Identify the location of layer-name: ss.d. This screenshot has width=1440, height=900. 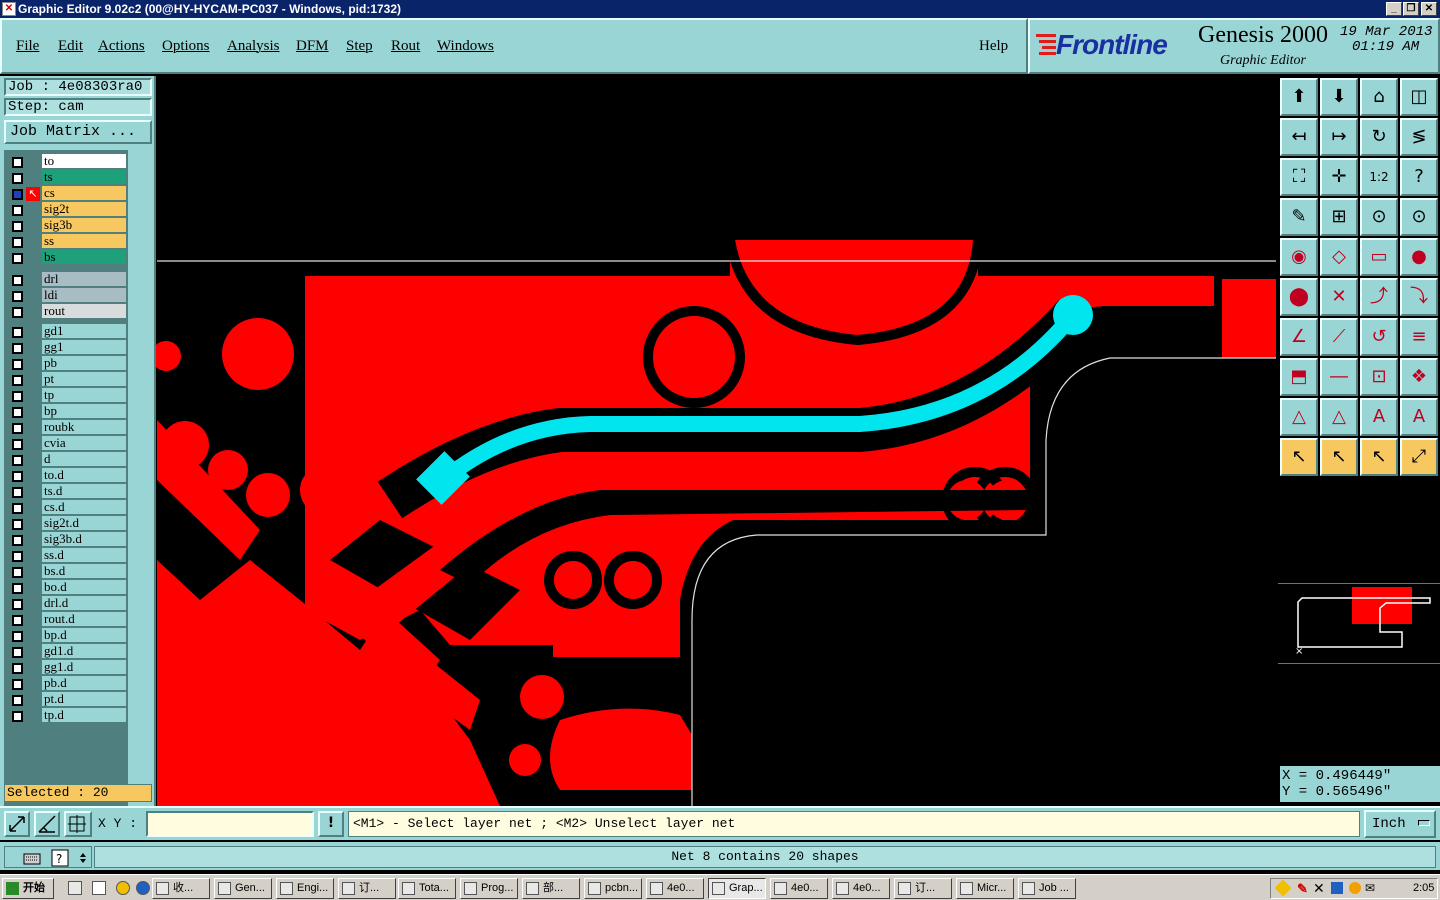
(84, 555).